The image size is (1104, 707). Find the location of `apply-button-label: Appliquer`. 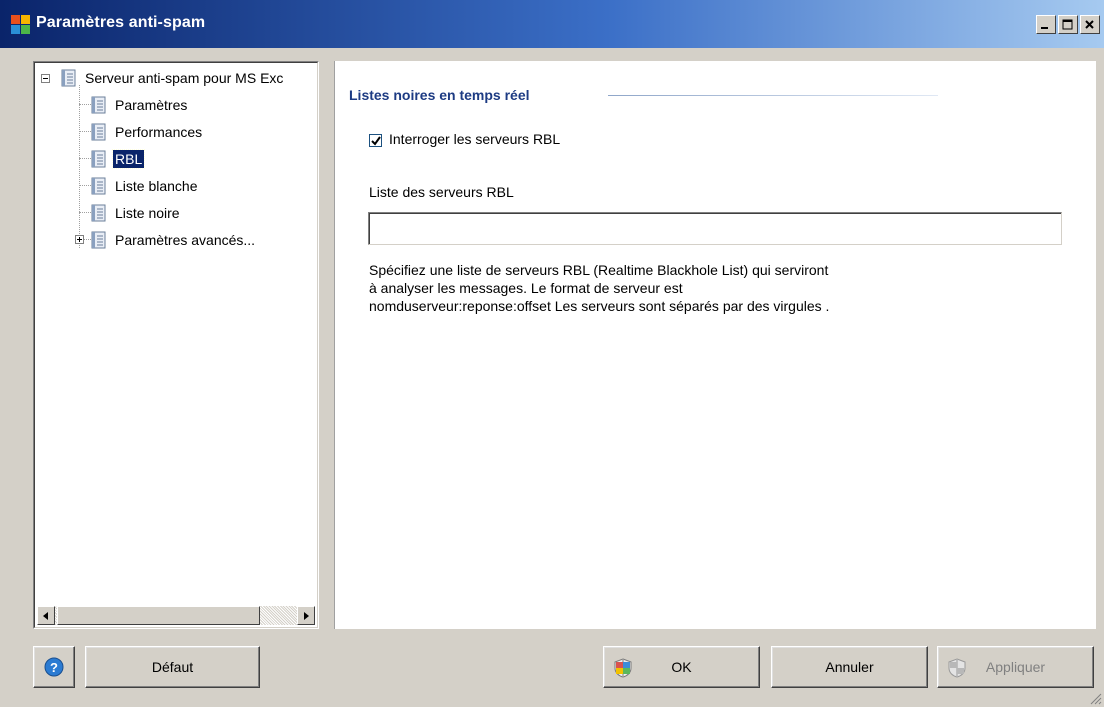

apply-button-label: Appliquer is located at coordinates (1015, 667).